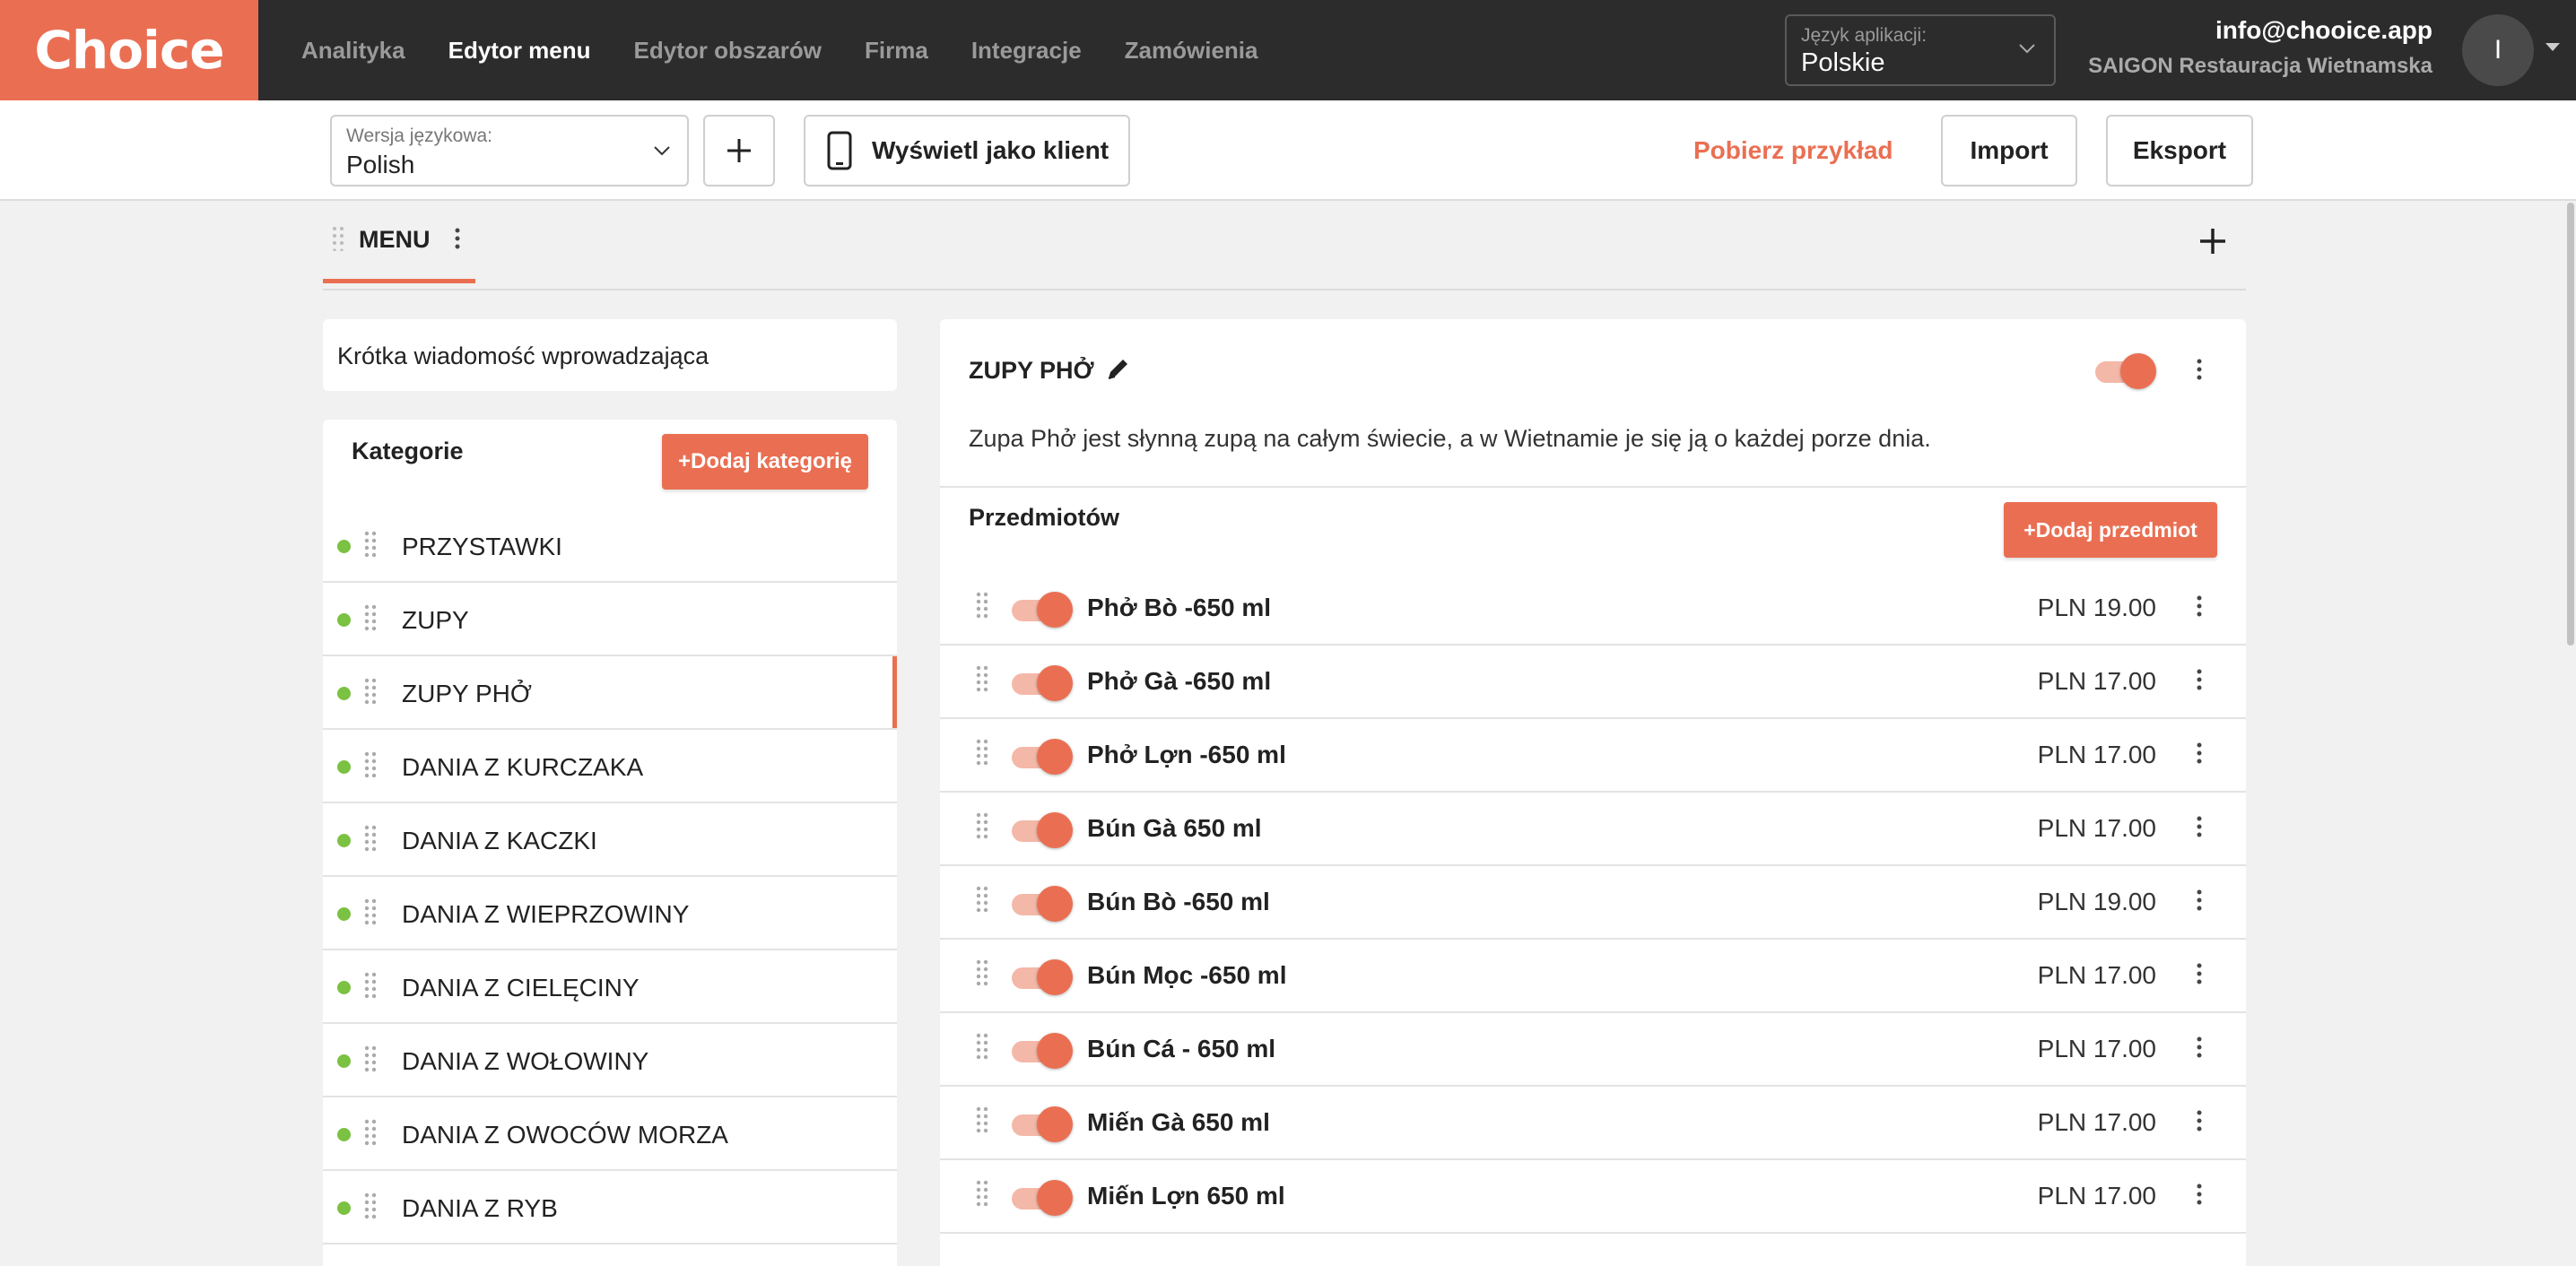 The width and height of the screenshot is (2576, 1266). I want to click on item-name: Bún Mọc -650 ml, so click(1187, 975).